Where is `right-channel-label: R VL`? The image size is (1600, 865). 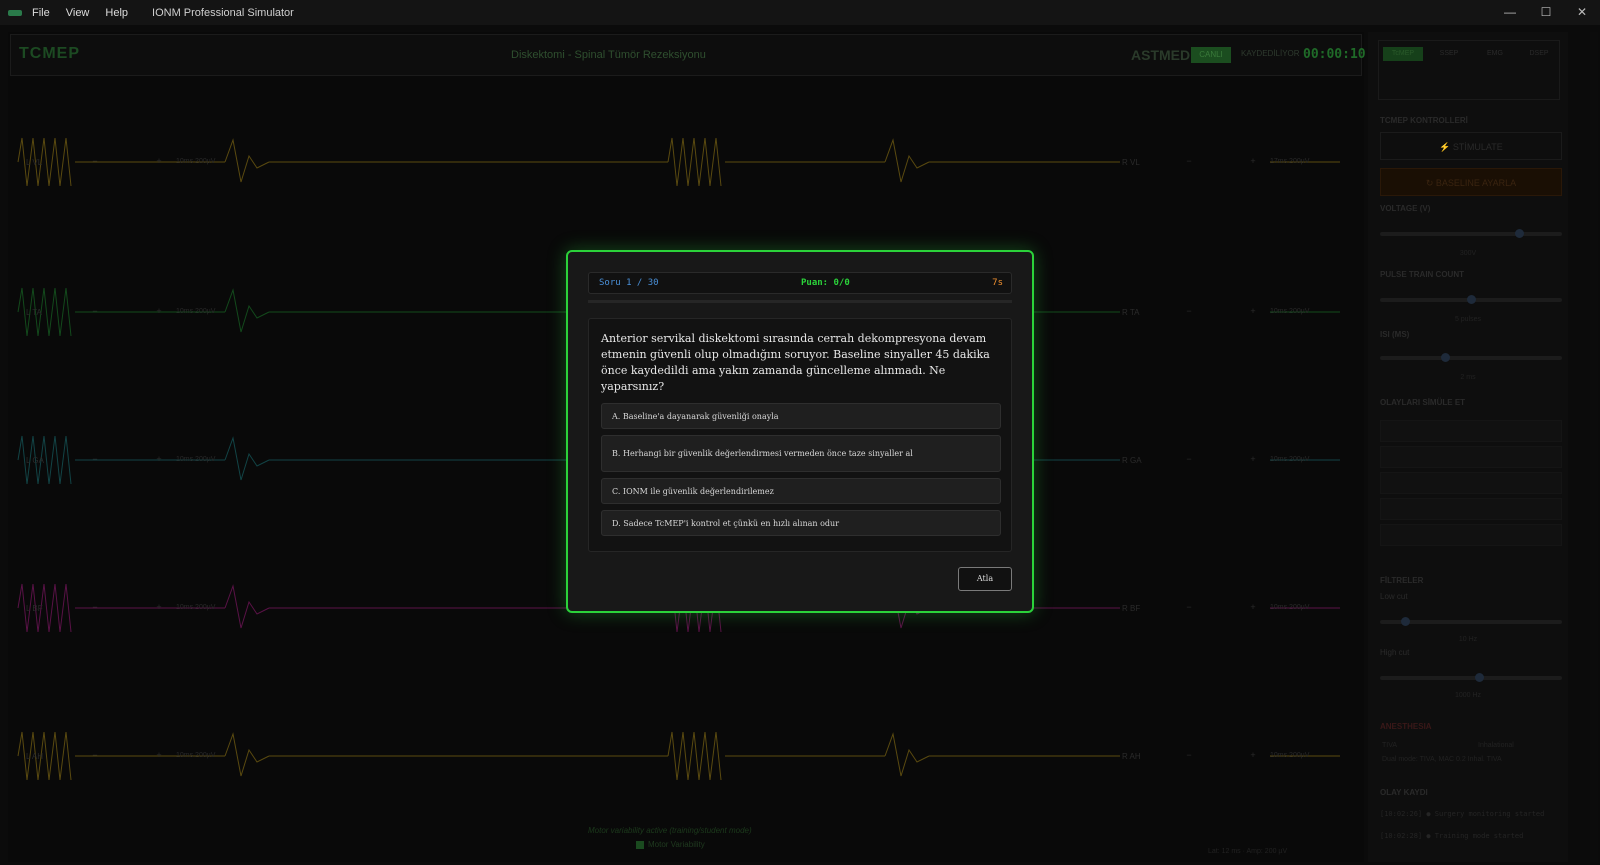
right-channel-label: R VL is located at coordinates (1131, 162).